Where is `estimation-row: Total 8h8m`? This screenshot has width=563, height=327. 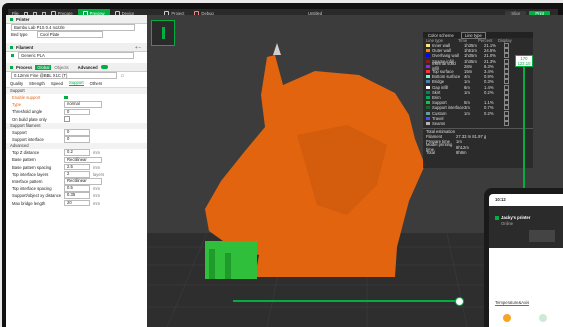 estimation-row: Total 8h8m is located at coordinates (446, 152).